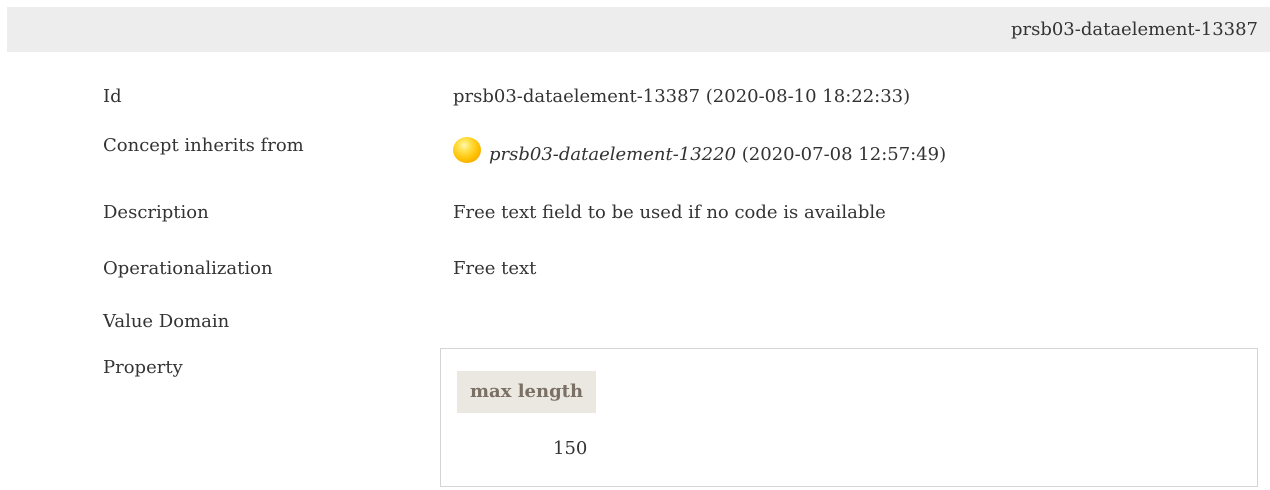 This screenshot has height=490, width=1270. Describe the element at coordinates (495, 268) in the screenshot. I see `operationalization-value: Free text` at that location.